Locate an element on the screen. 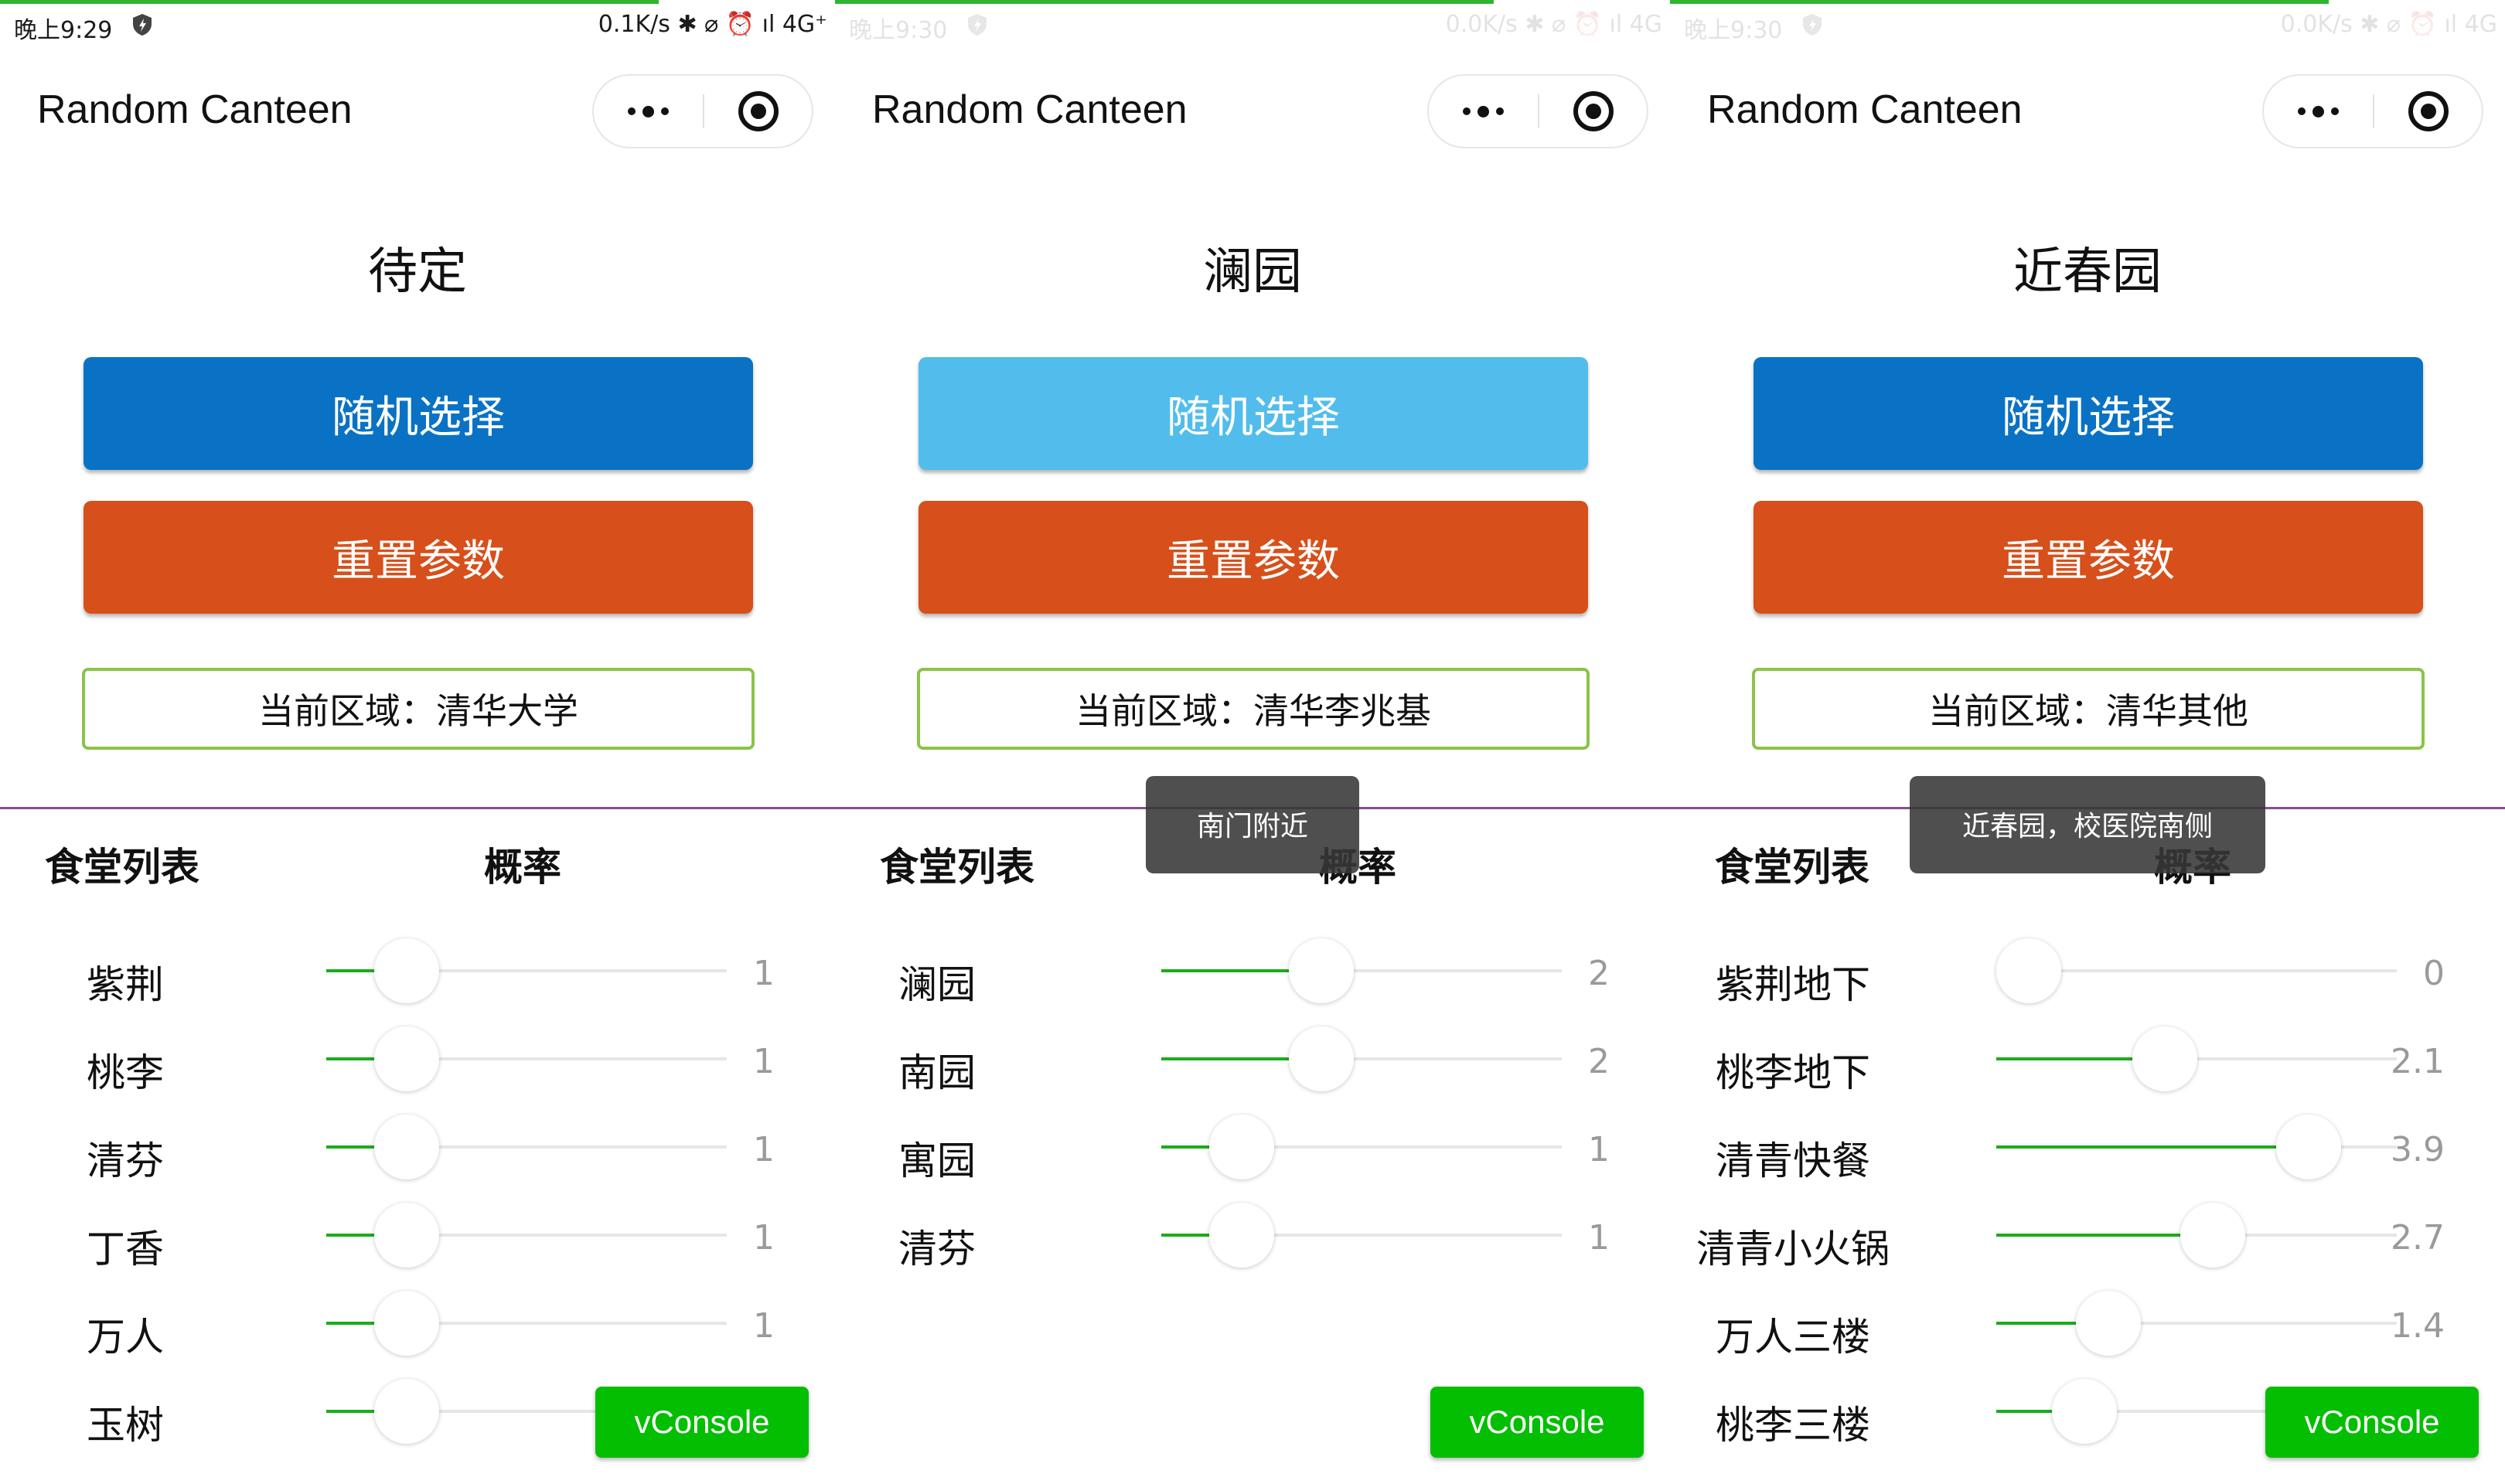 This screenshot has height=1484, width=2505. region-selector: 当前区域：清华其他 is located at coordinates (2088, 709).